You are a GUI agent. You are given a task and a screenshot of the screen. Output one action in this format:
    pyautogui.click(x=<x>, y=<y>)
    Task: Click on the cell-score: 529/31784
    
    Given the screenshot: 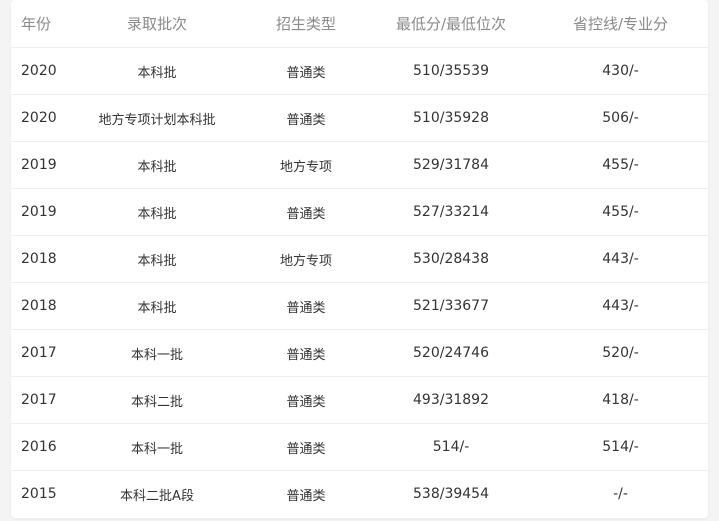 What is the action you would take?
    pyautogui.click(x=451, y=165)
    